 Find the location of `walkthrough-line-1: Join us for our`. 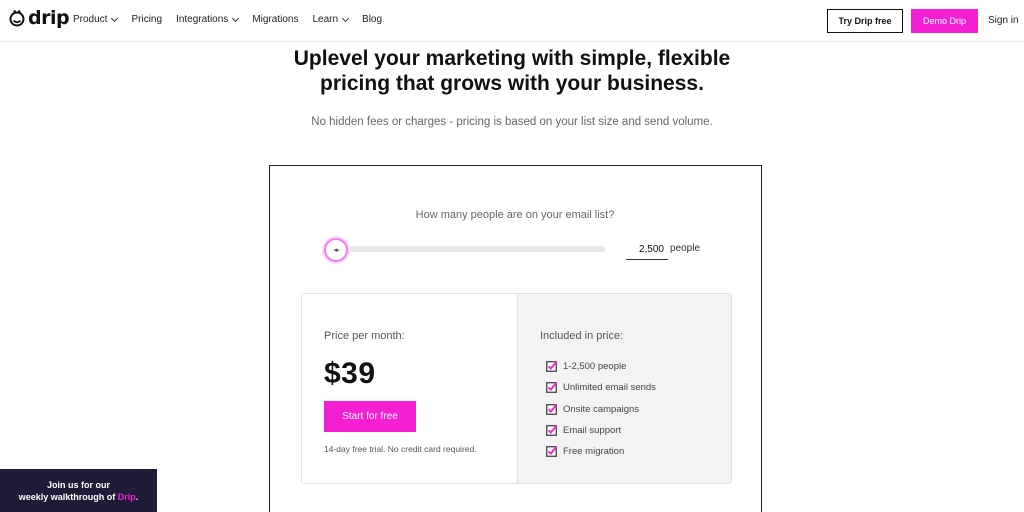

walkthrough-line-1: Join us for our is located at coordinates (78, 485).